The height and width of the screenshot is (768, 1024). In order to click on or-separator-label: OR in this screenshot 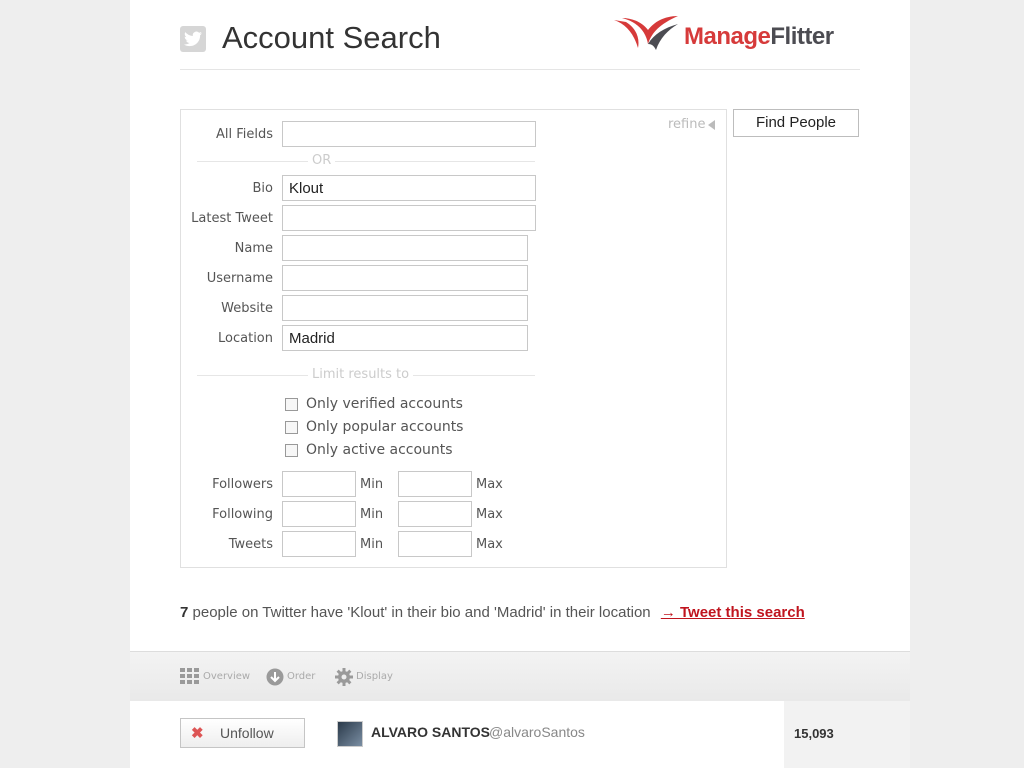, I will do `click(322, 160)`.